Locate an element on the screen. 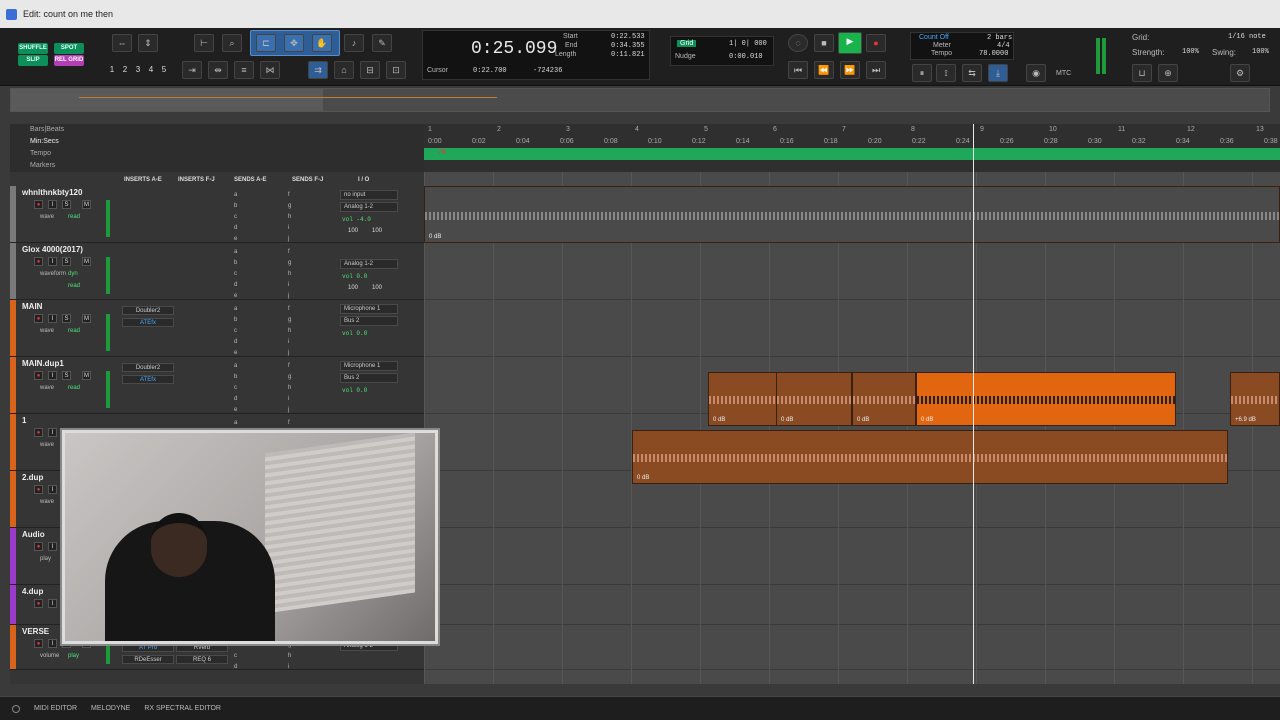 This screenshot has height=720, width=1280. track-name: 4.dup is located at coordinates (32, 591).